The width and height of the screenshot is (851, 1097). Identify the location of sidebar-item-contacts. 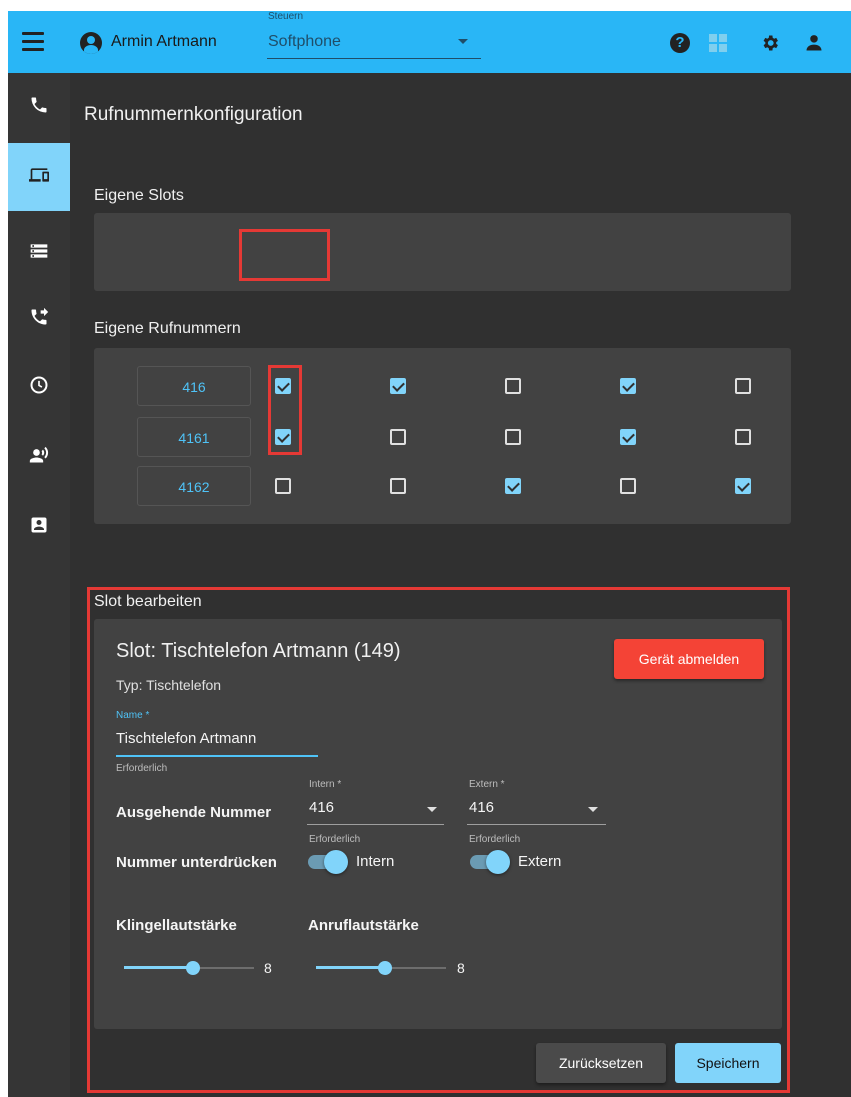
(39, 527).